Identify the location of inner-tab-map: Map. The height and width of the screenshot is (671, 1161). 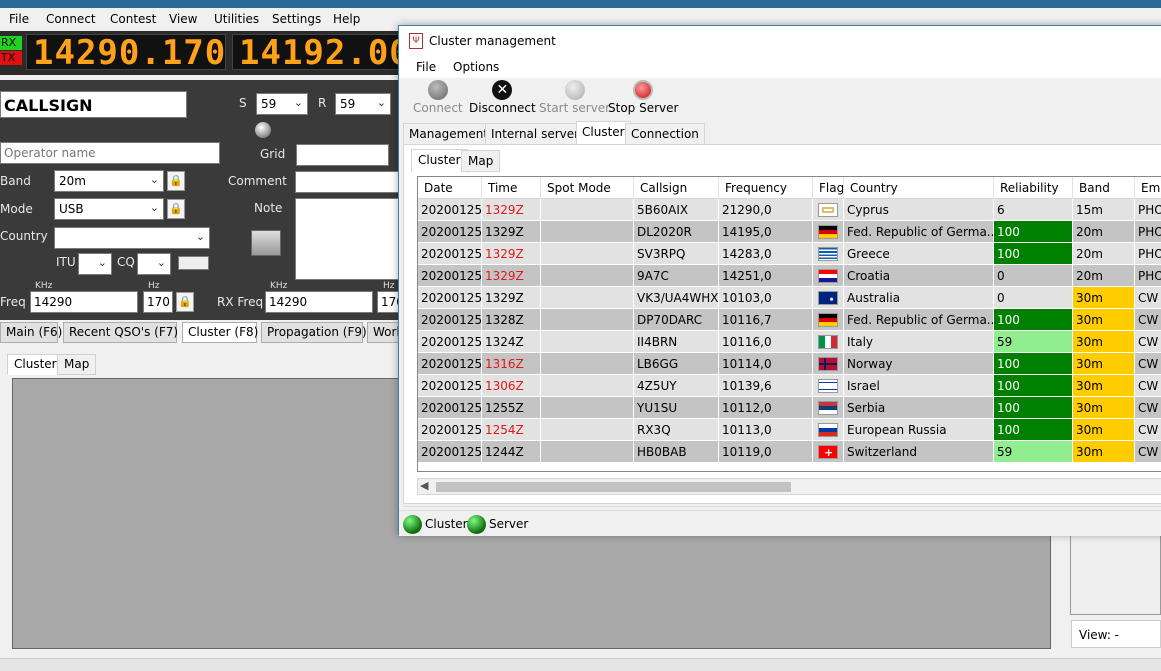
(481, 161).